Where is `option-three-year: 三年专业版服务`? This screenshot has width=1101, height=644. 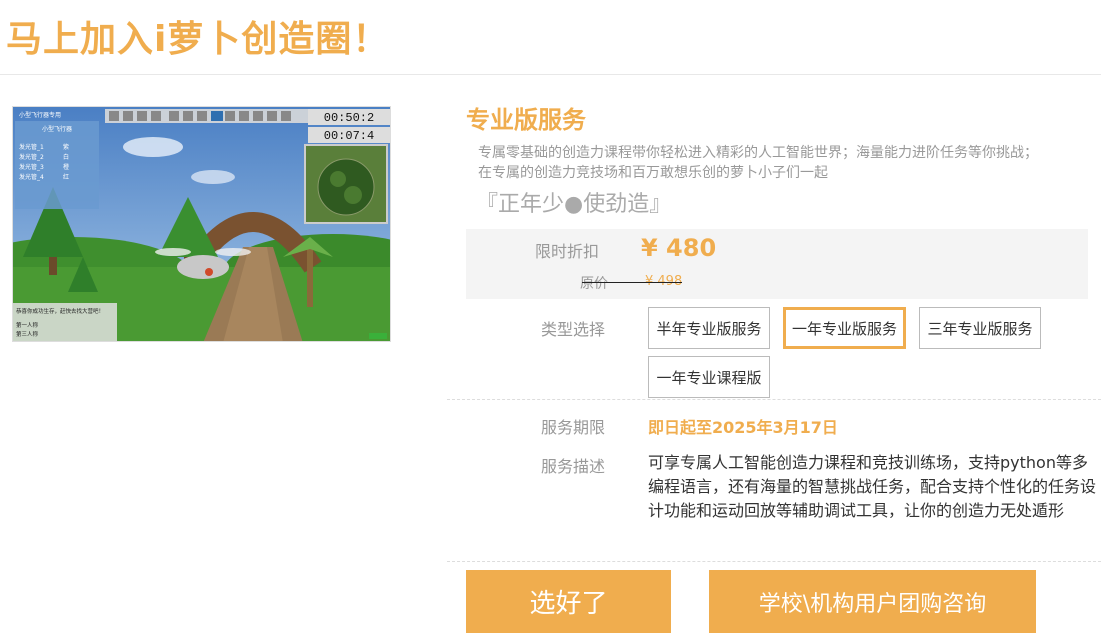 option-three-year: 三年专业版服务 is located at coordinates (980, 328).